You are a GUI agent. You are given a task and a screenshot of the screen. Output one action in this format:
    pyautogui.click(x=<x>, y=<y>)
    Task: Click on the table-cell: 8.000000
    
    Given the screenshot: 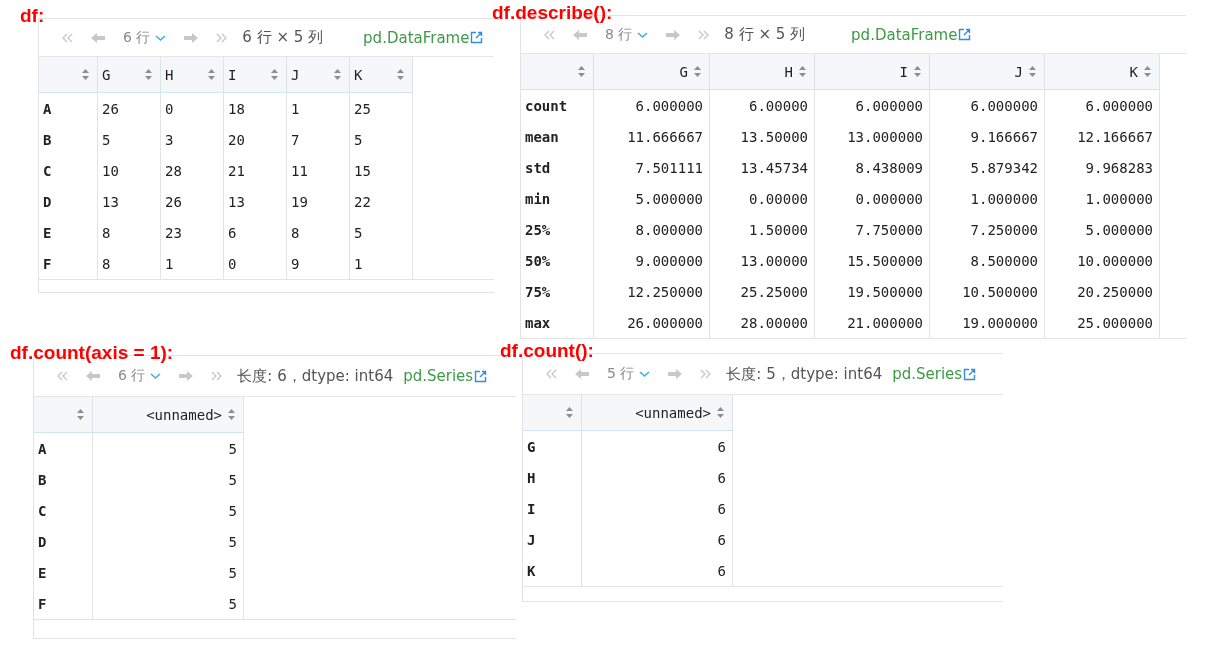 What is the action you would take?
    pyautogui.click(x=651, y=229)
    